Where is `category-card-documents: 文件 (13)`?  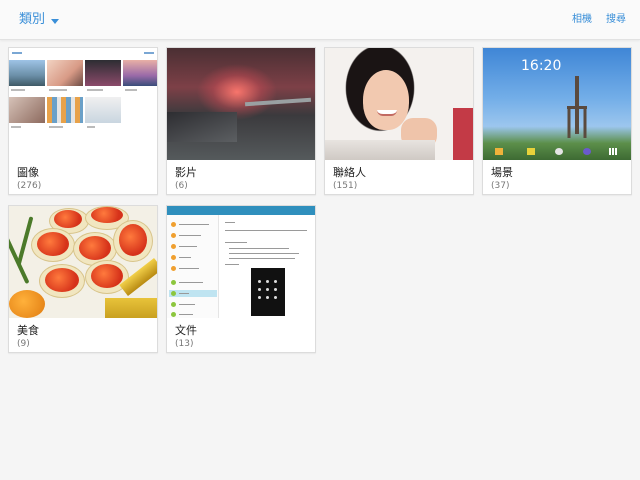
category-card-documents: 文件 (13) is located at coordinates (241, 279).